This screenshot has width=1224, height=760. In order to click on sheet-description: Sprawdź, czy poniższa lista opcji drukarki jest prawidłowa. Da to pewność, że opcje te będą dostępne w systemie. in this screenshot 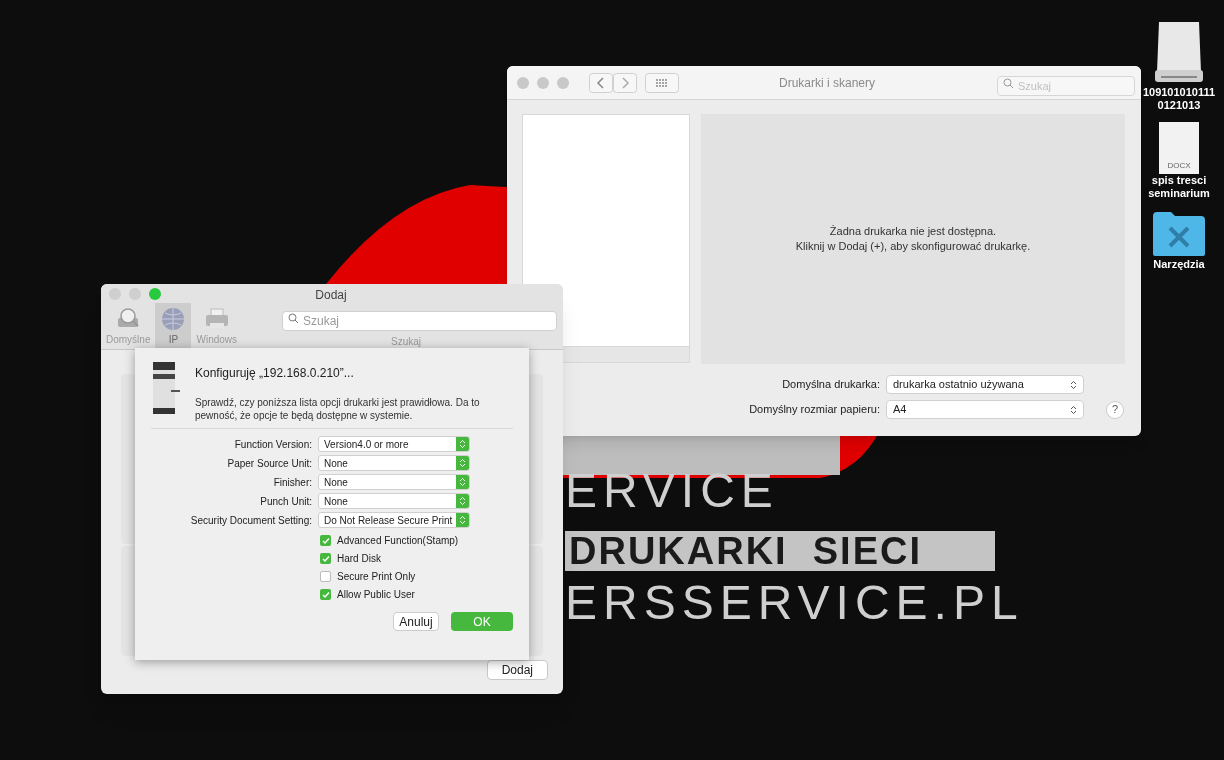, I will do `click(338, 409)`.